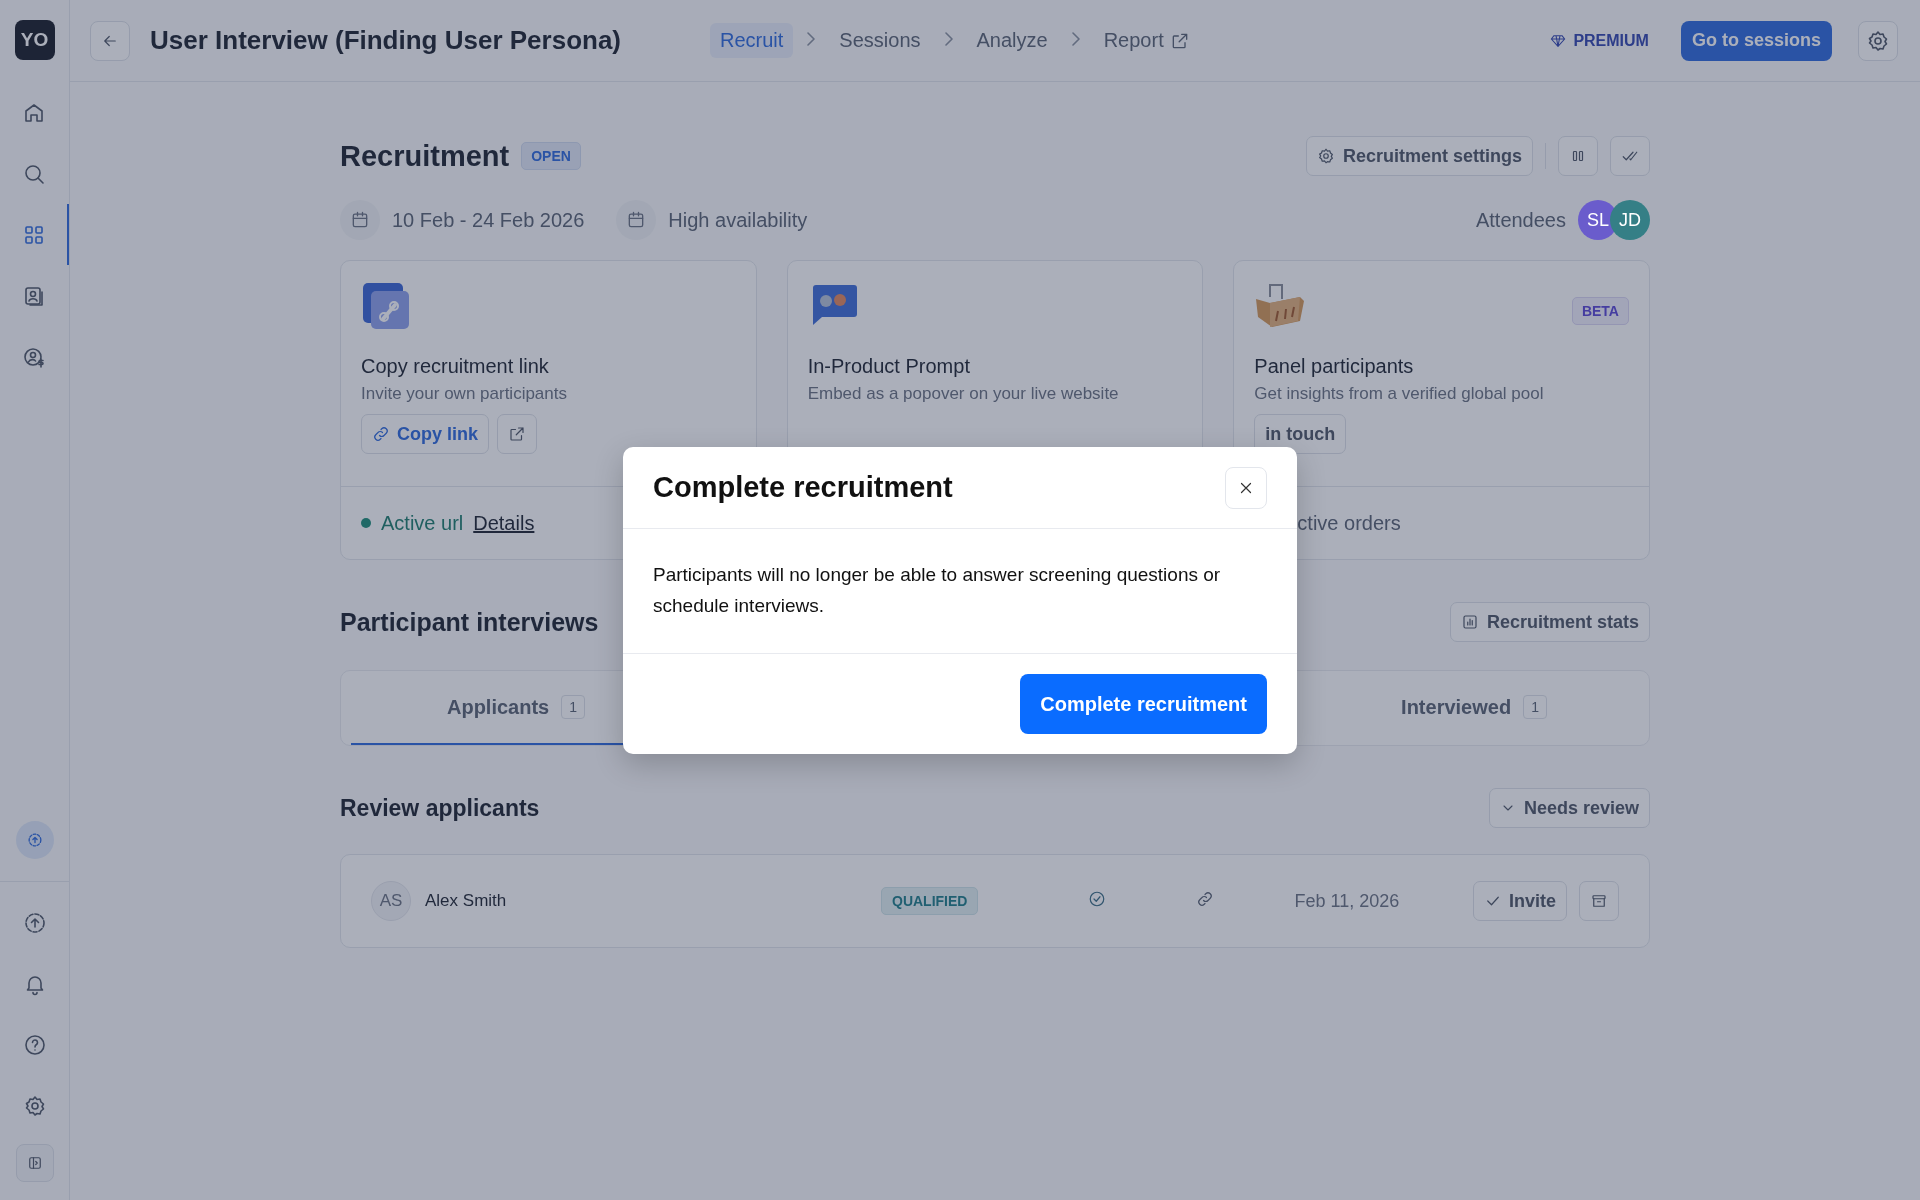  I want to click on archive-button, so click(1599, 901).